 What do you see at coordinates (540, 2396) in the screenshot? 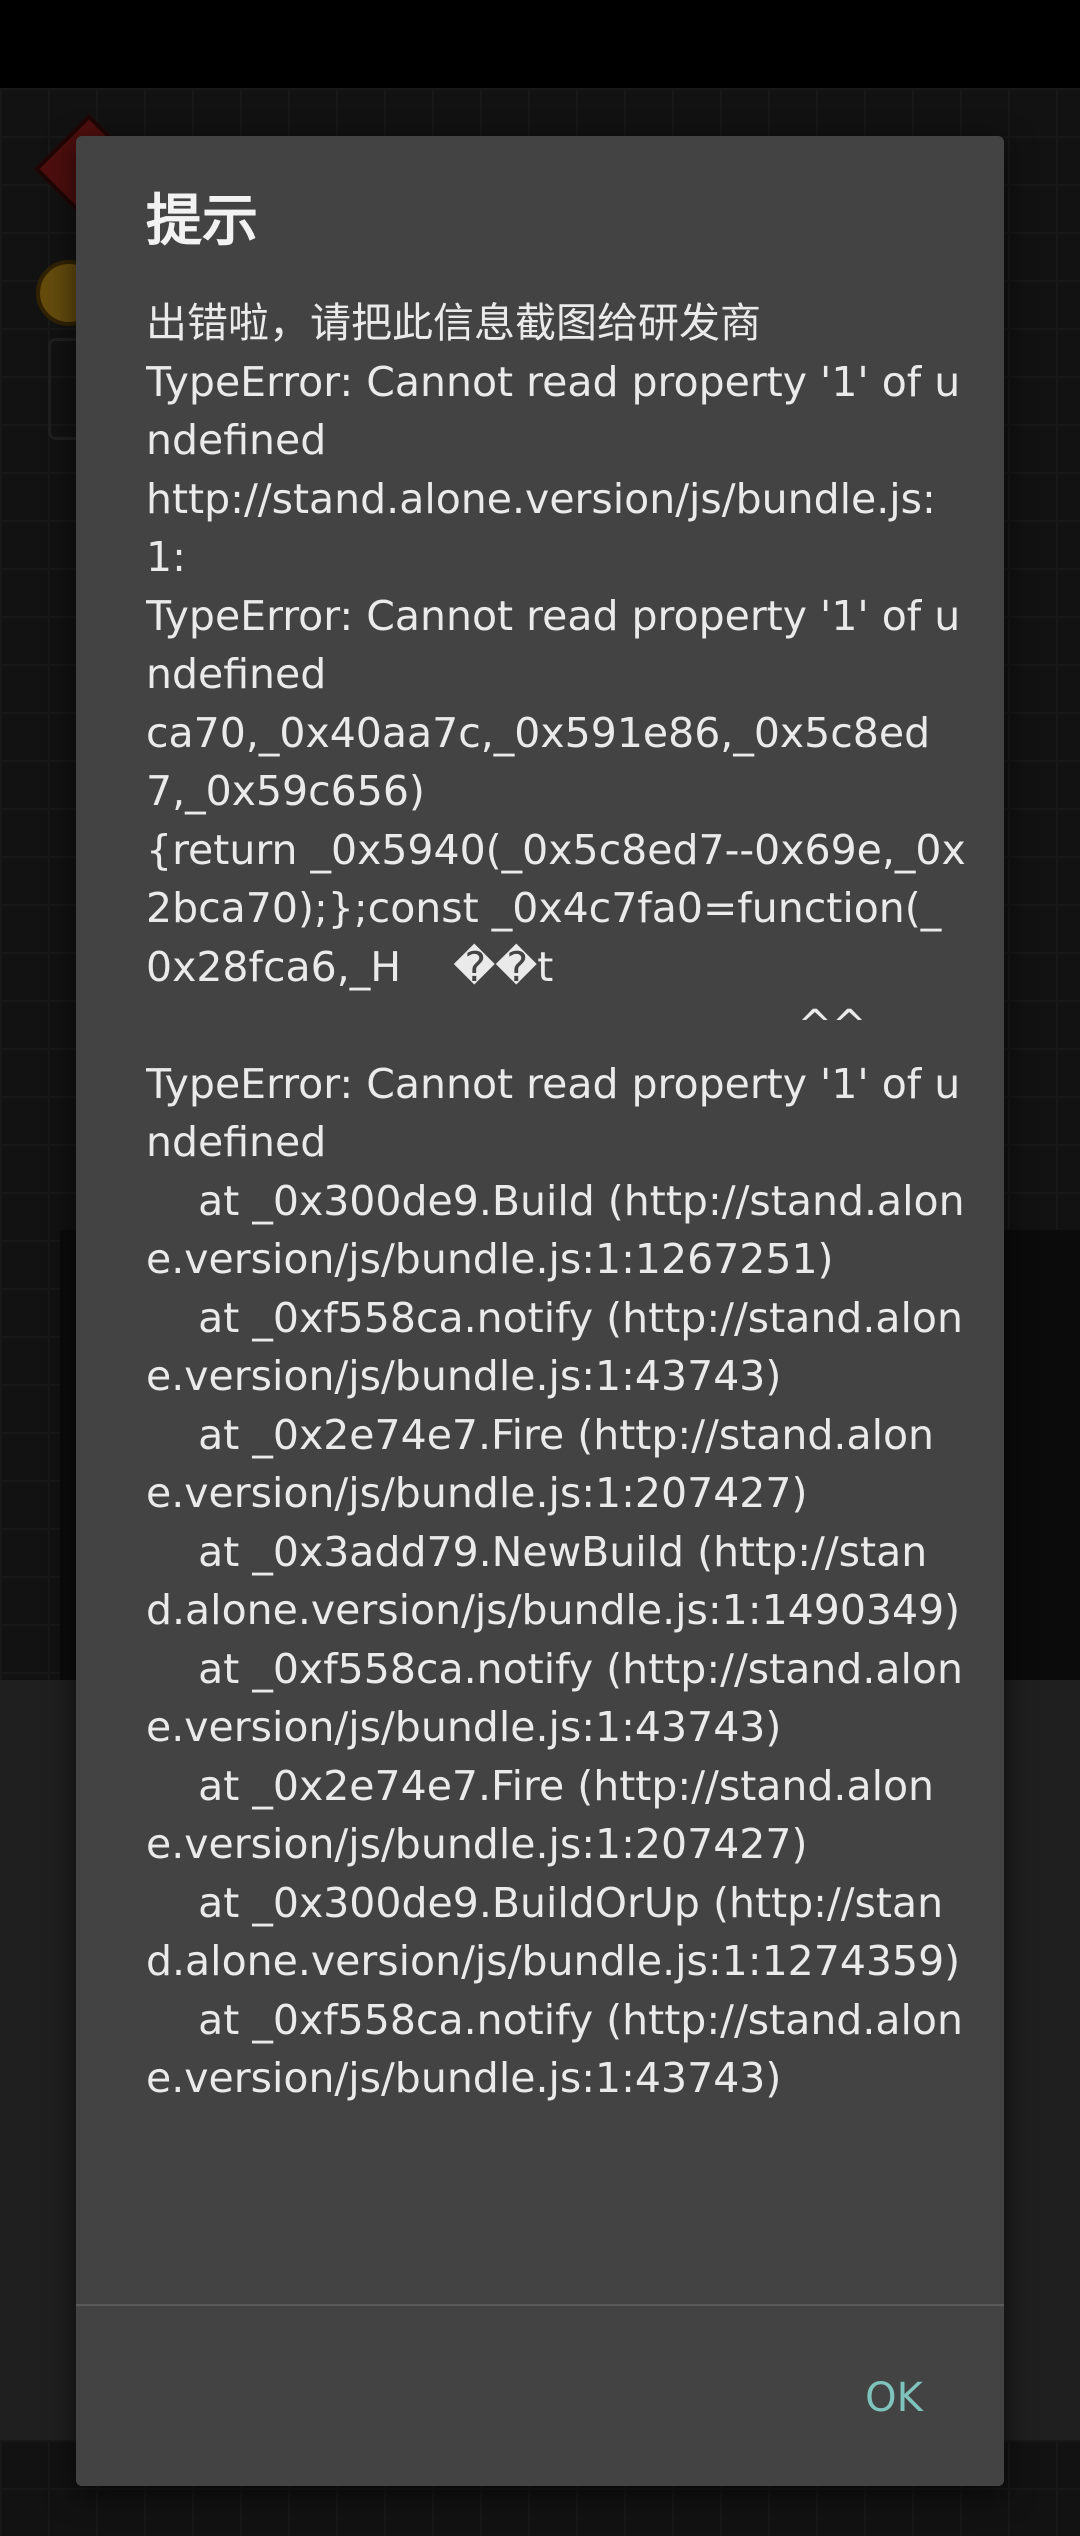
I see `dialog-footer: OK` at bounding box center [540, 2396].